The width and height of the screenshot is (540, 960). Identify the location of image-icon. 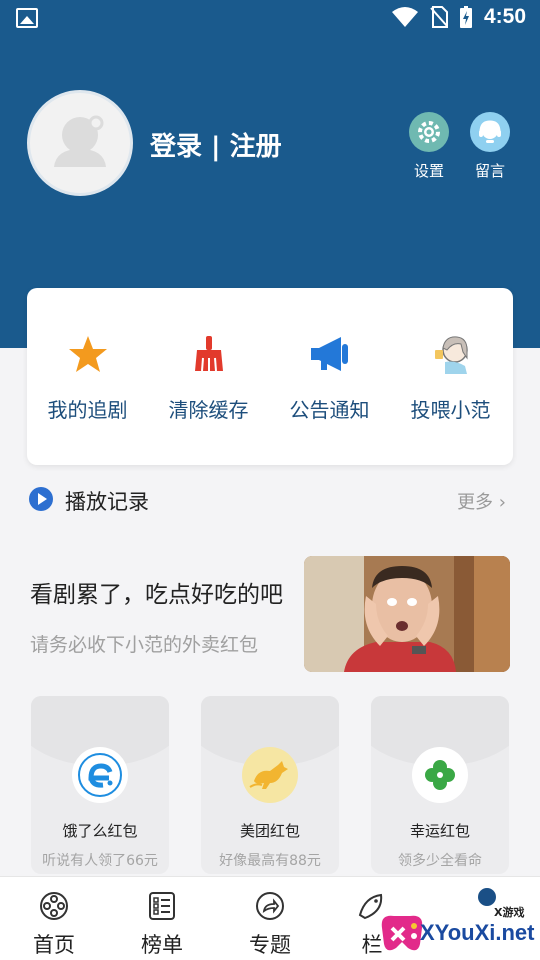
(27, 18).